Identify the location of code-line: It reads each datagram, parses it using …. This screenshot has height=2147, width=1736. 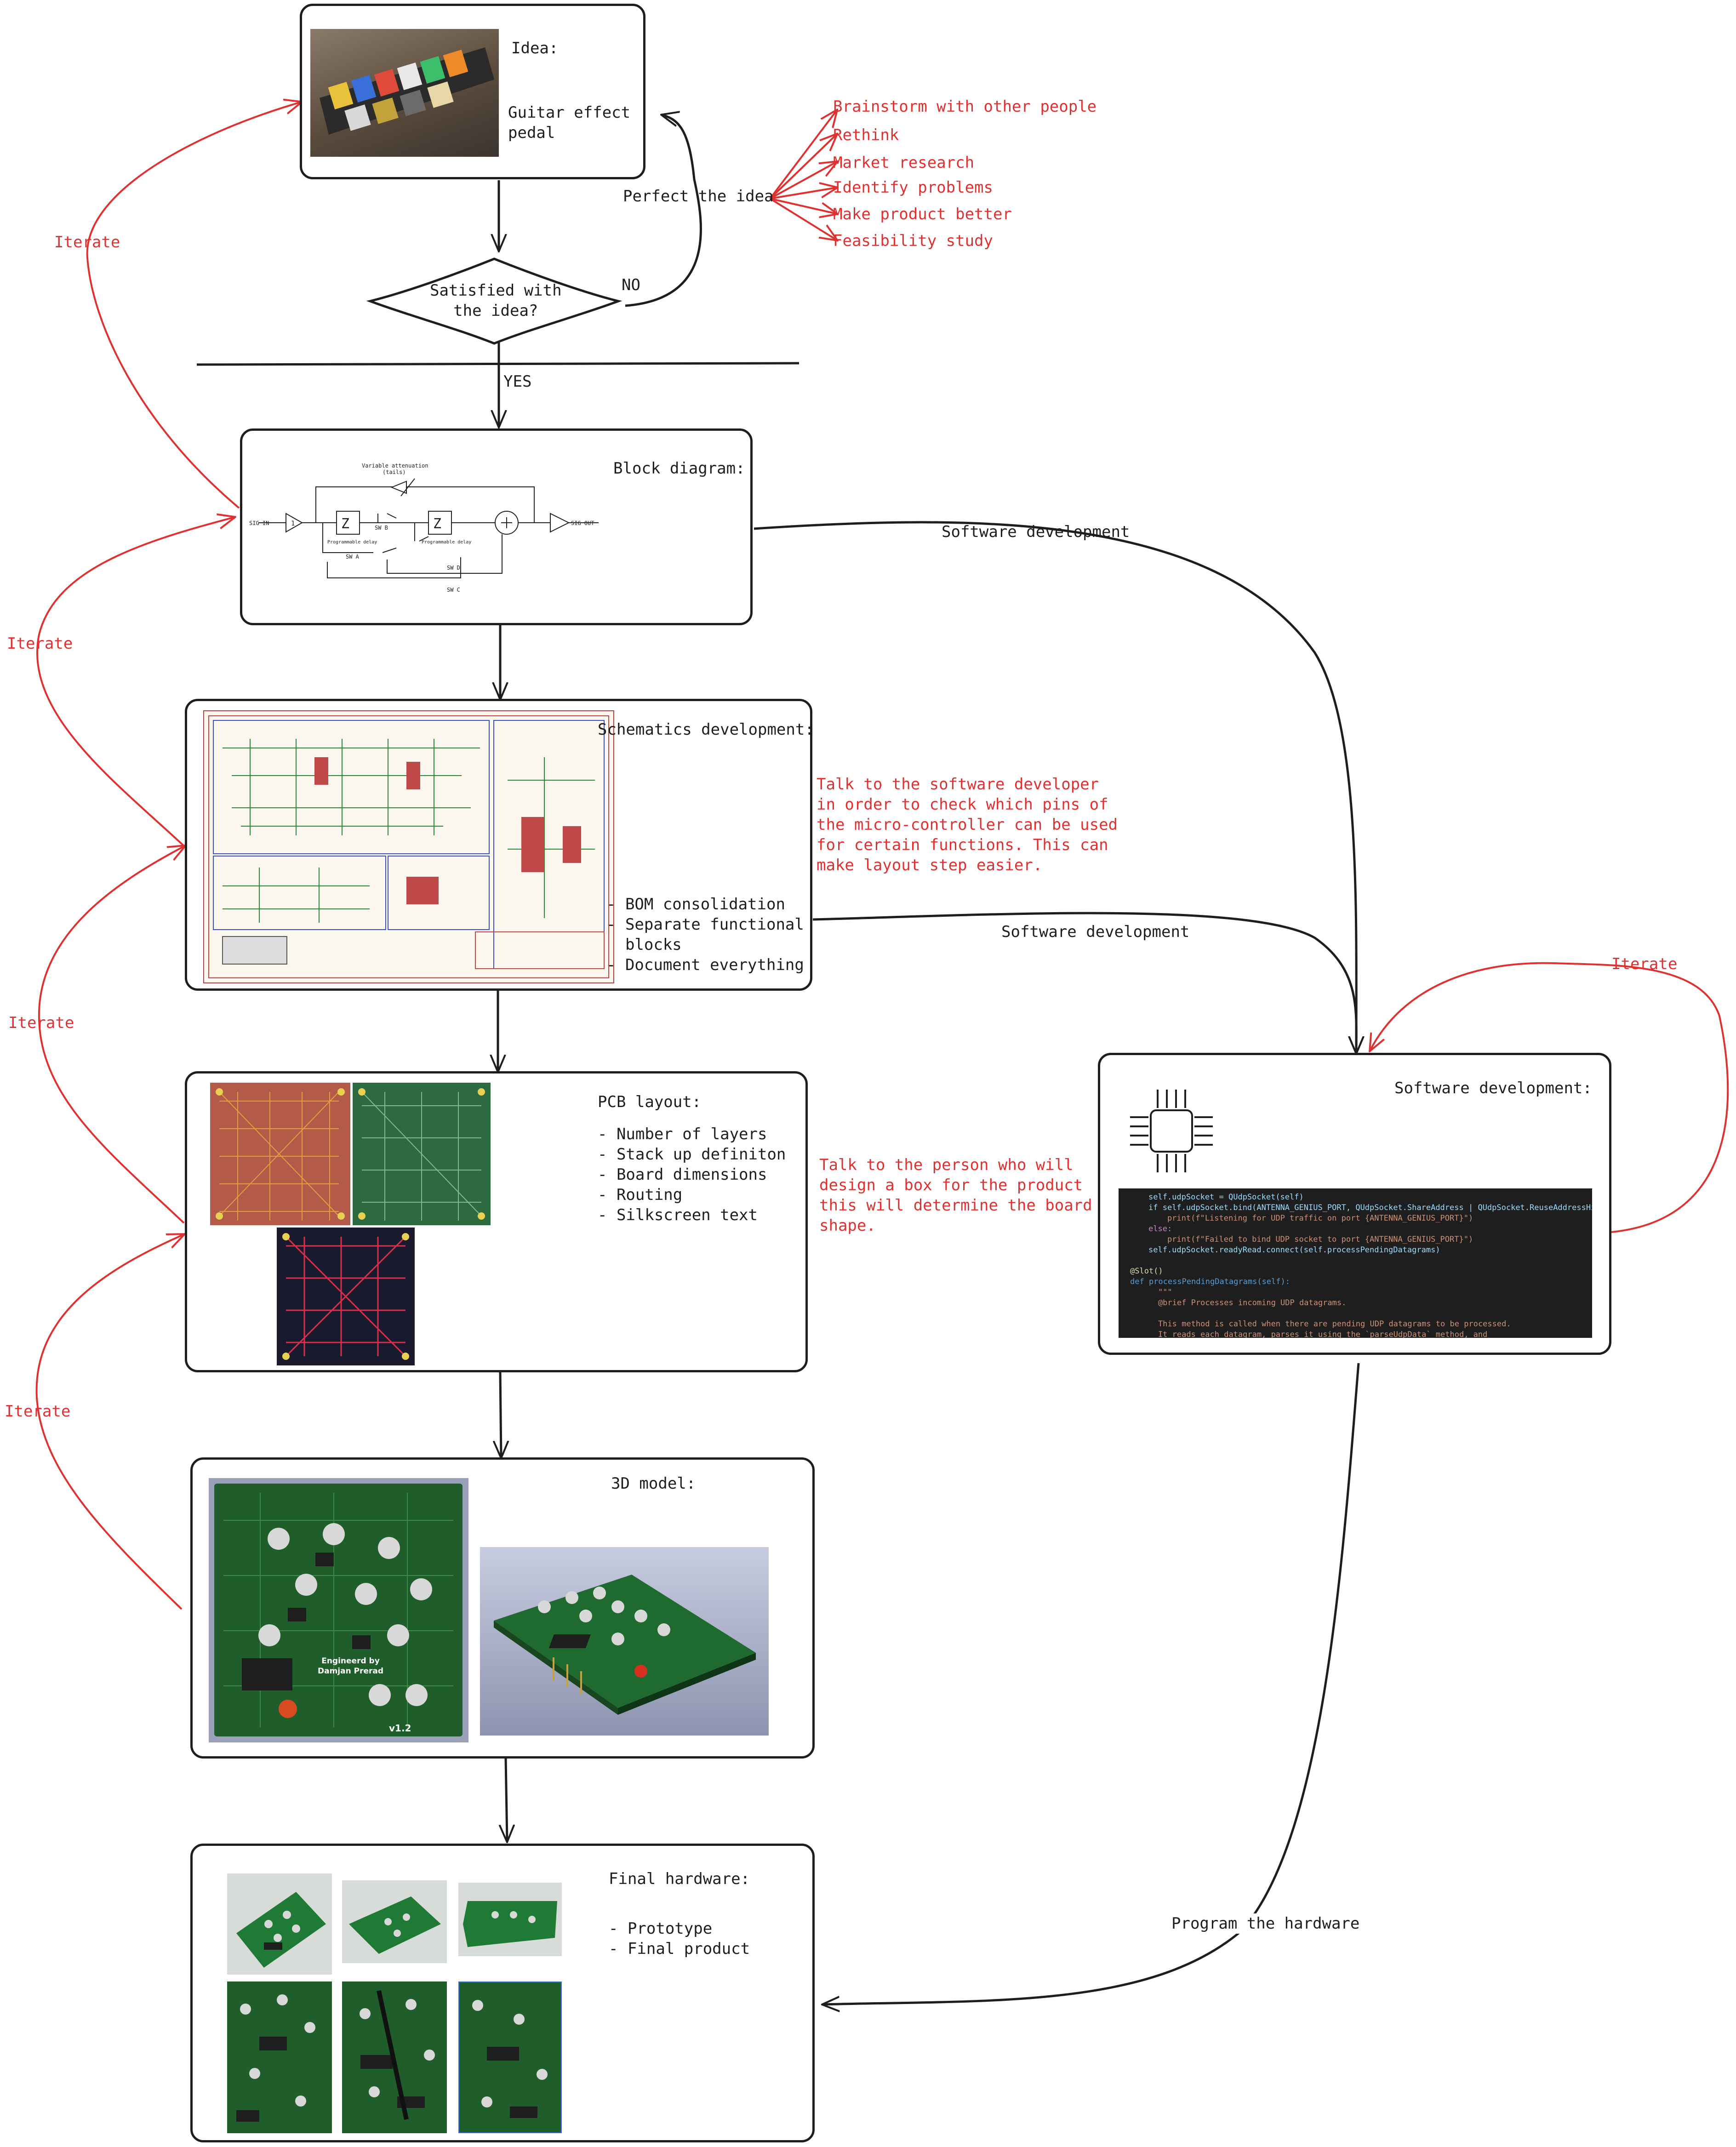
(1313, 1334).